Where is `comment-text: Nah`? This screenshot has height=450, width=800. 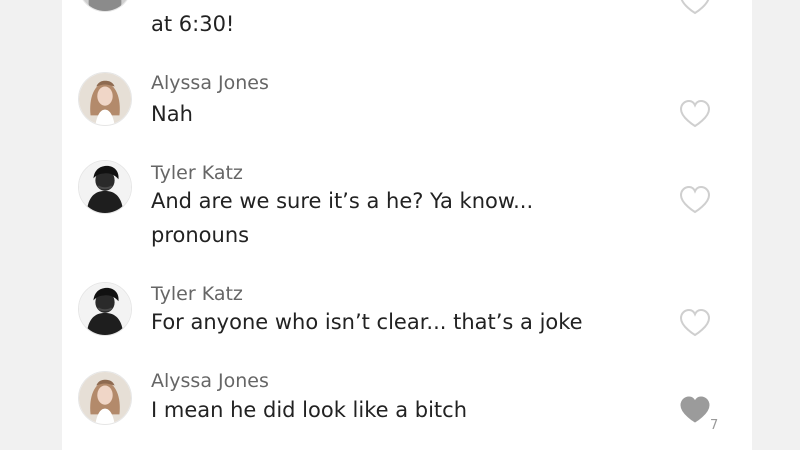
comment-text: Nah is located at coordinates (172, 114).